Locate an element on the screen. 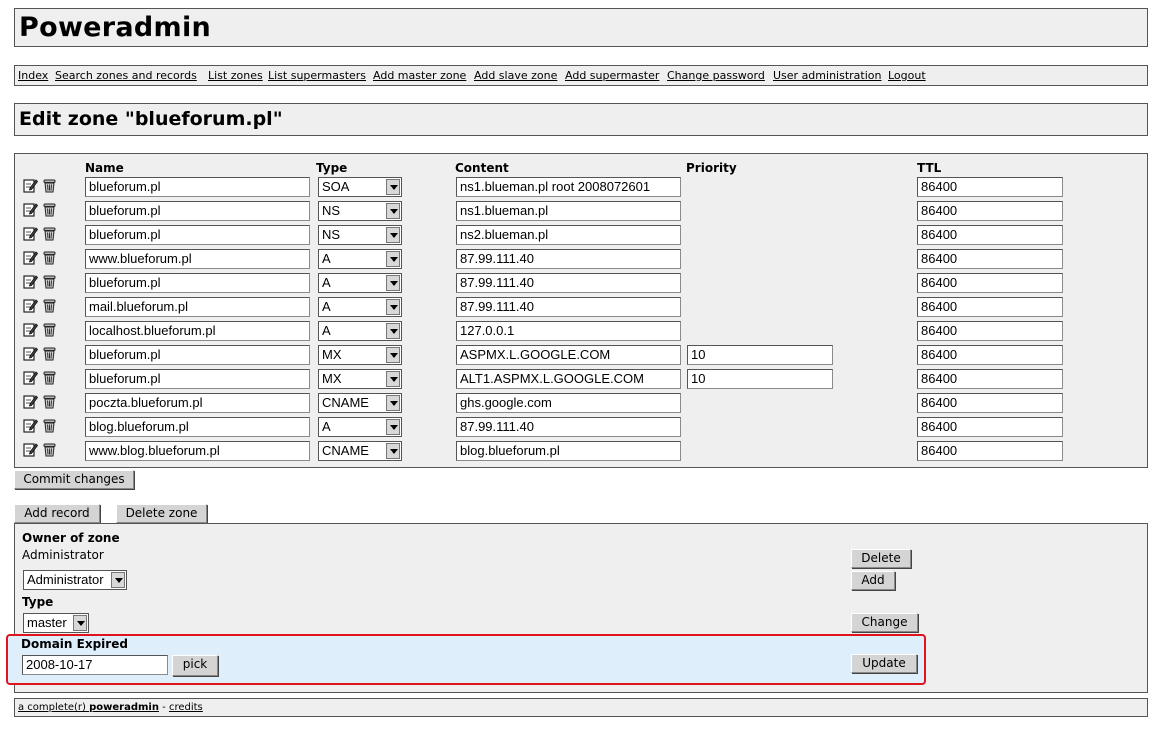 The height and width of the screenshot is (732, 1161). menu-search-zones-records: Search zones and records is located at coordinates (126, 75).